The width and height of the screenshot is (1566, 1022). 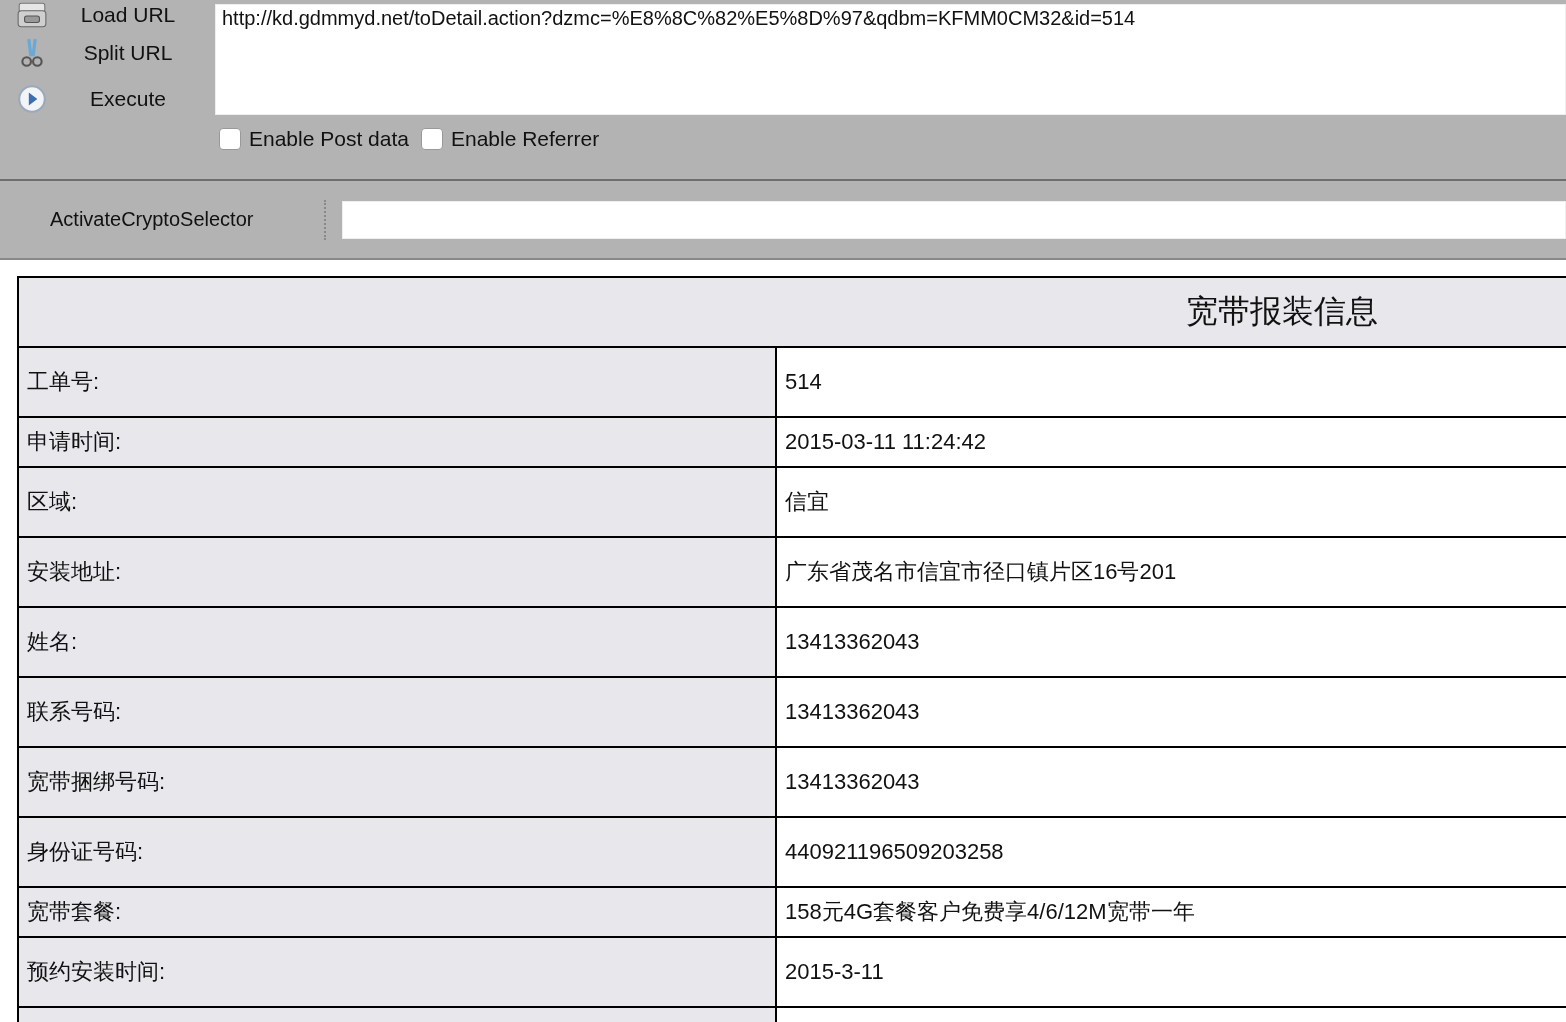 I want to click on url-field: http://kd.gdmmyd.net/toDetail.action?dzmc=%E8%8C%82%E5%8D%97&qdbm=KFMM0CM32&id=514, so click(x=890, y=59).